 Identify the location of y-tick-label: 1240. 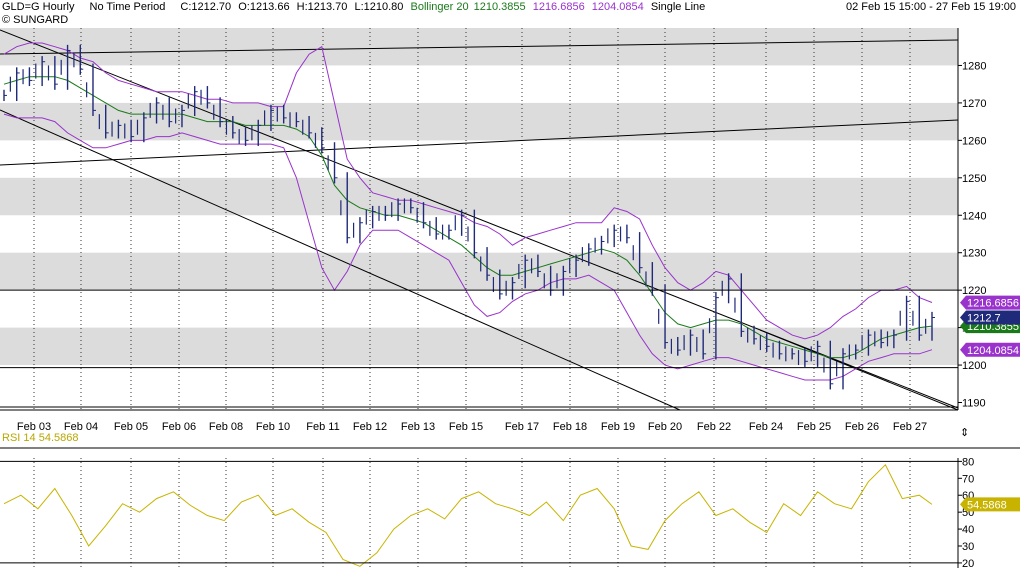
(974, 216).